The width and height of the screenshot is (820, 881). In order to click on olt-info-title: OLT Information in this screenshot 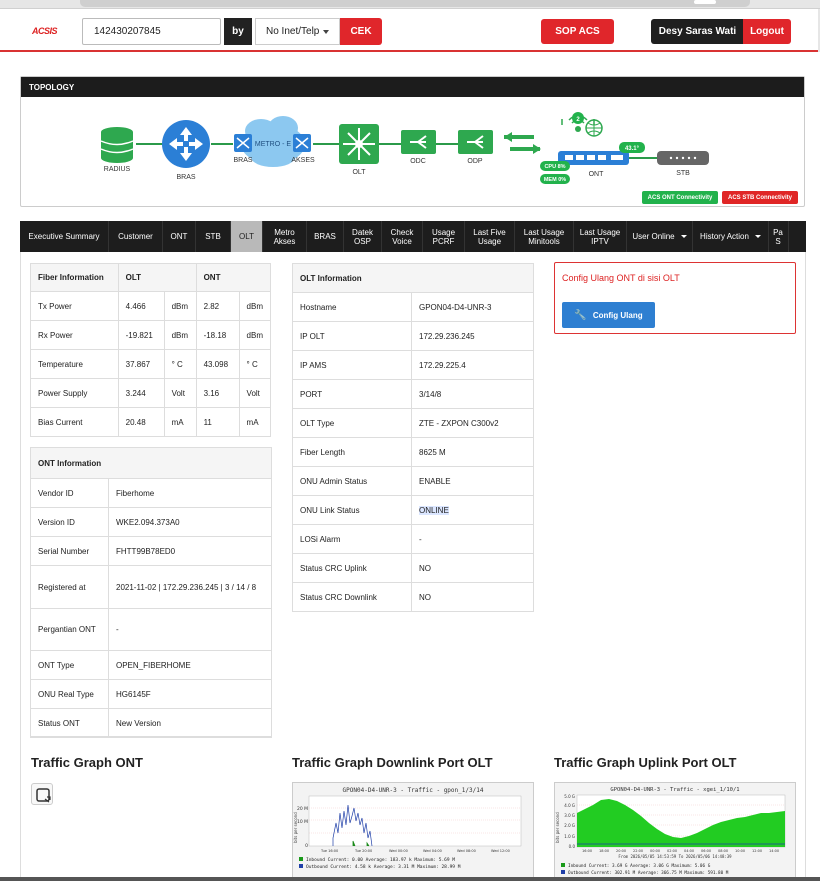, I will do `click(413, 278)`.